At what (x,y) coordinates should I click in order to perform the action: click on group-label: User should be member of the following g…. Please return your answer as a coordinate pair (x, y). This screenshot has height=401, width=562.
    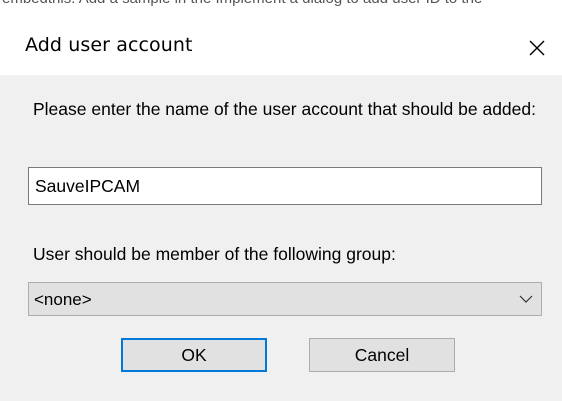
    Looking at the image, I should click on (214, 254).